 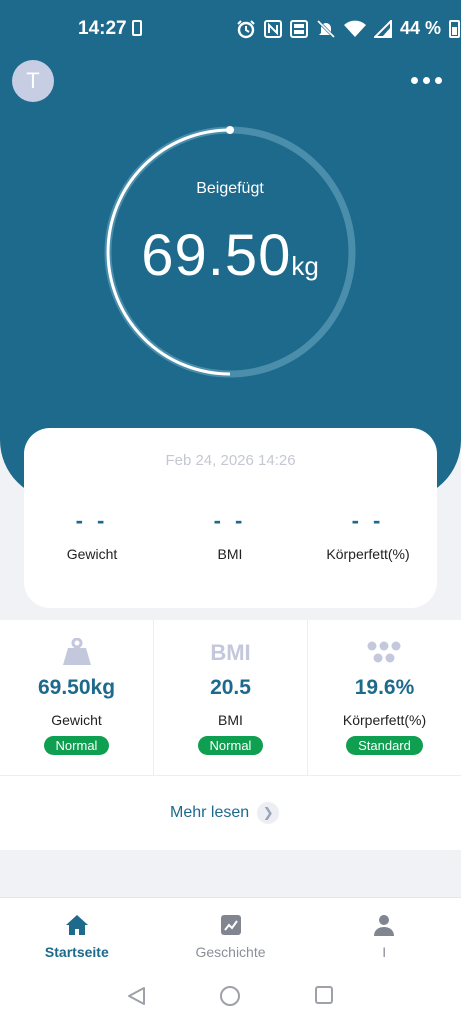 What do you see at coordinates (273, 28) in the screenshot?
I see `nfc-icon` at bounding box center [273, 28].